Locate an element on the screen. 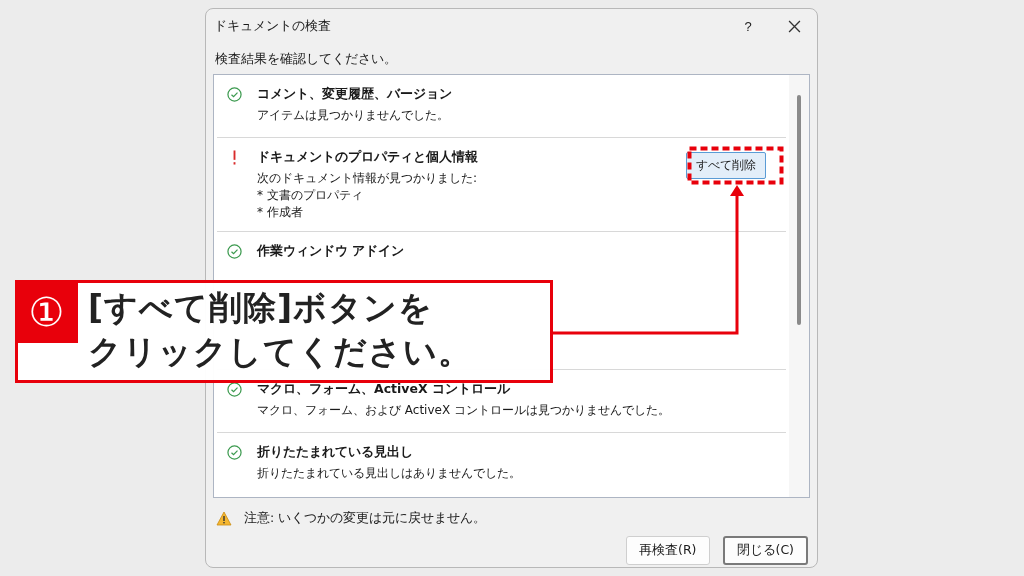  dialog-button: 再検査(R) is located at coordinates (668, 550).